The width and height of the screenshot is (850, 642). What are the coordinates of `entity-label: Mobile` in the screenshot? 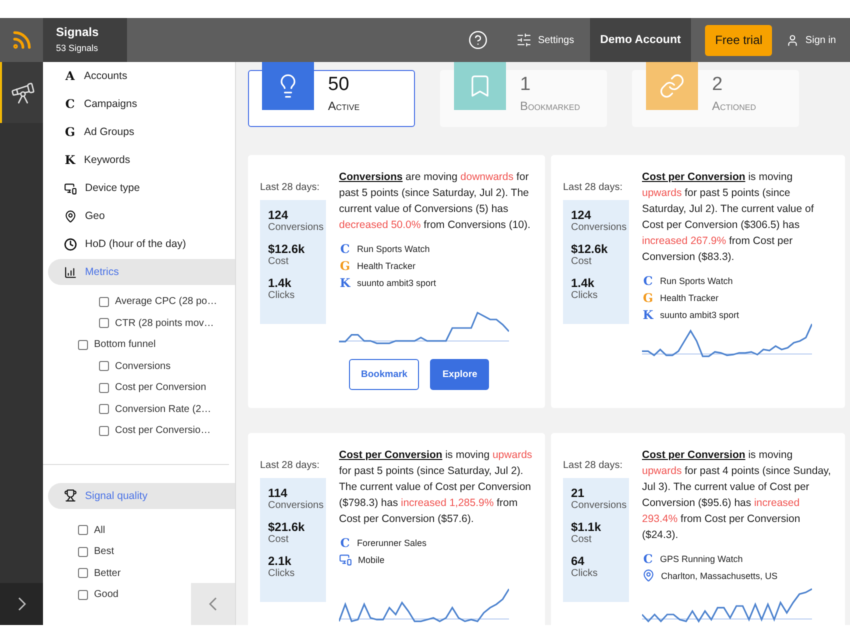 It's located at (371, 559).